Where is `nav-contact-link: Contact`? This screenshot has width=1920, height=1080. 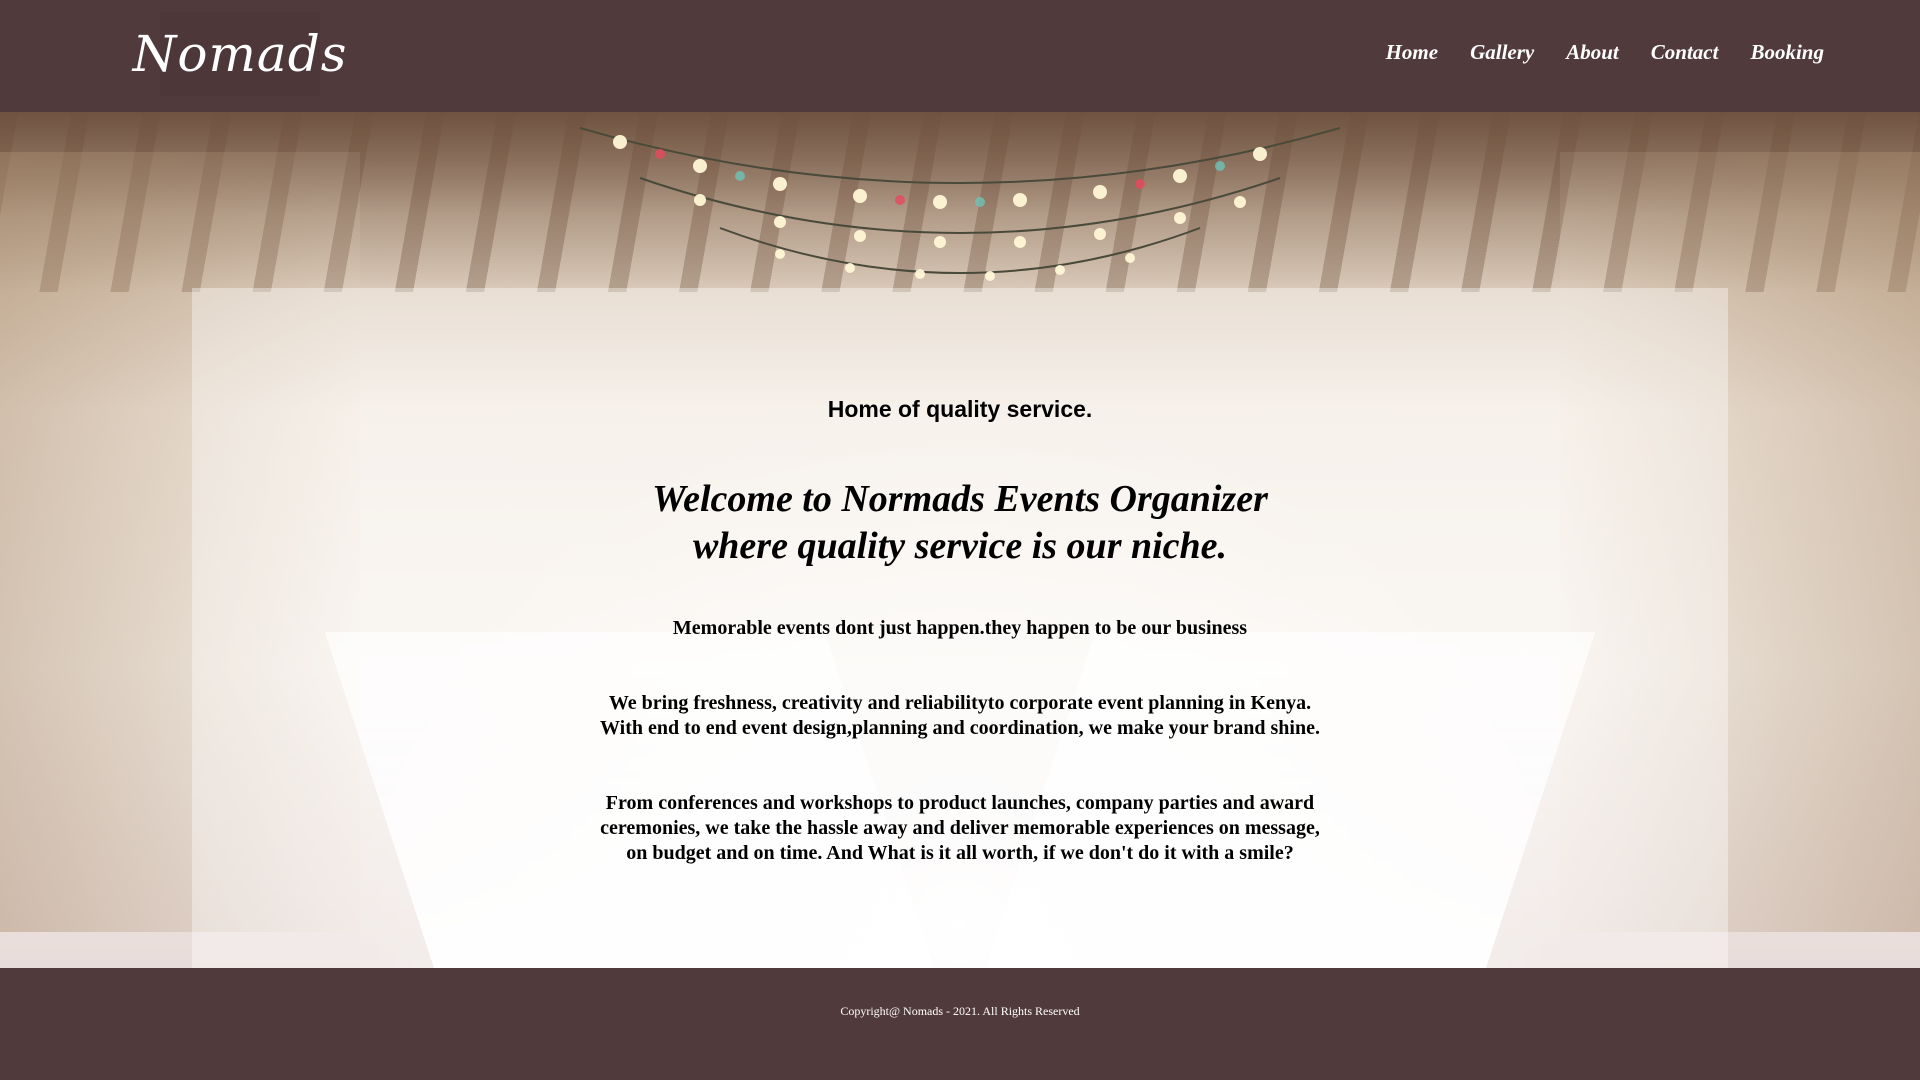 nav-contact-link: Contact is located at coordinates (1685, 52).